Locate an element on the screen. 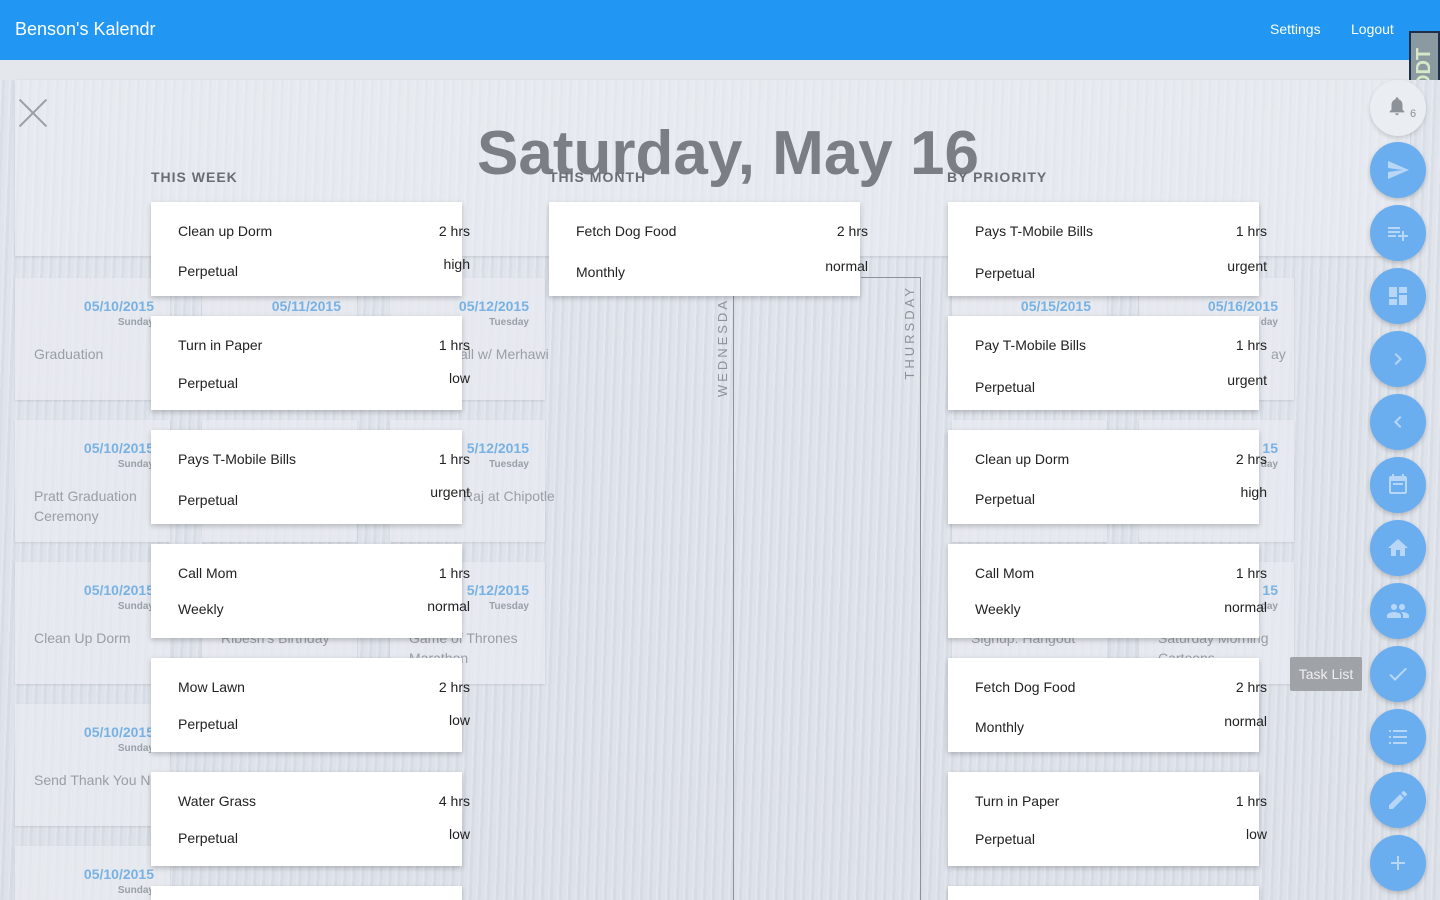 This screenshot has height=900, width=1440. dashboard-icon is located at coordinates (1398, 296).